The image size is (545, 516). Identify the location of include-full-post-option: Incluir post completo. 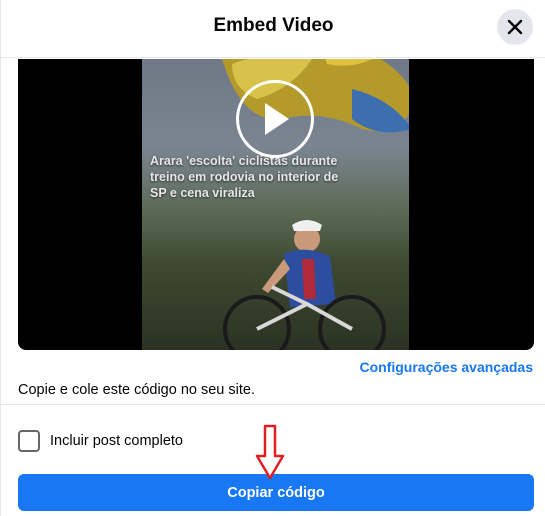
(100, 441).